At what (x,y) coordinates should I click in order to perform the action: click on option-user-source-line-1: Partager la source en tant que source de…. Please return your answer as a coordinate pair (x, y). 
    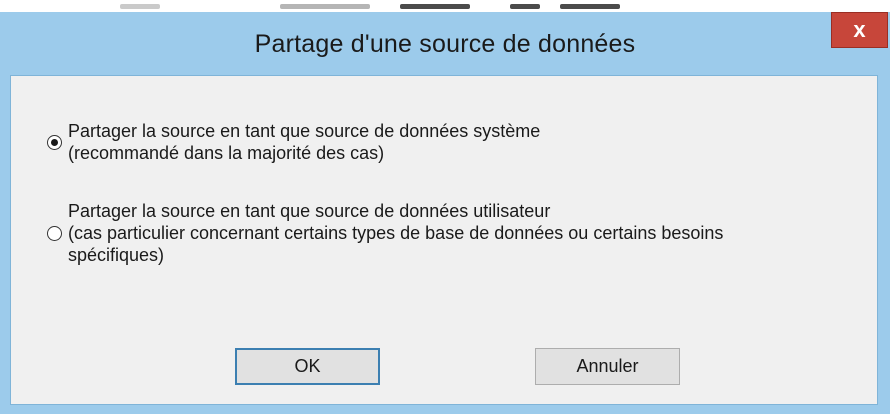
    Looking at the image, I should click on (309, 211).